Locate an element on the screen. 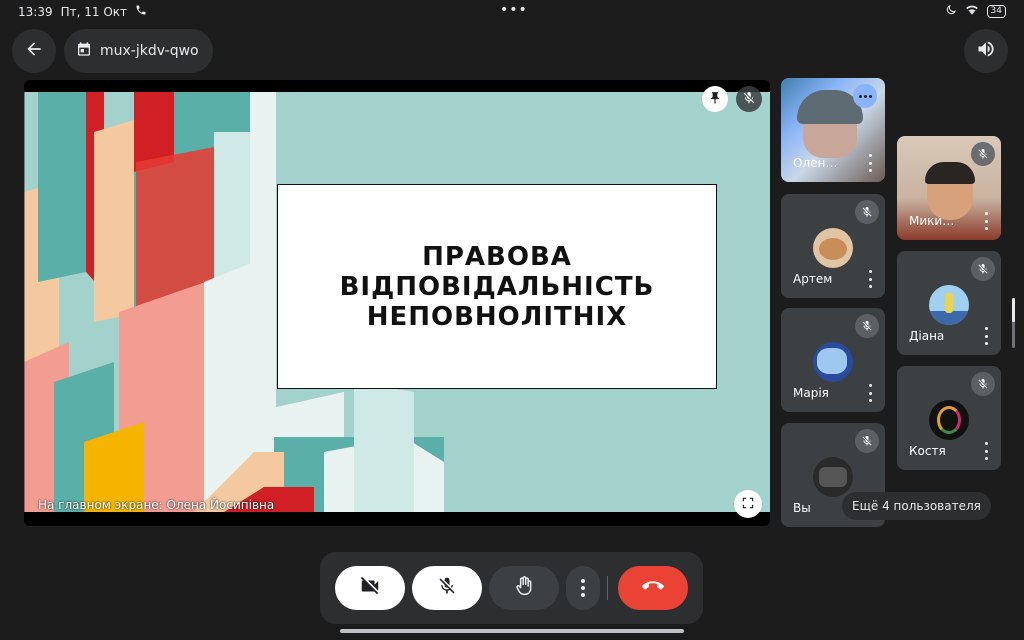 The height and width of the screenshot is (640, 1024). status-left: 13:39 Пт, 11 Окт is located at coordinates (82, 11).